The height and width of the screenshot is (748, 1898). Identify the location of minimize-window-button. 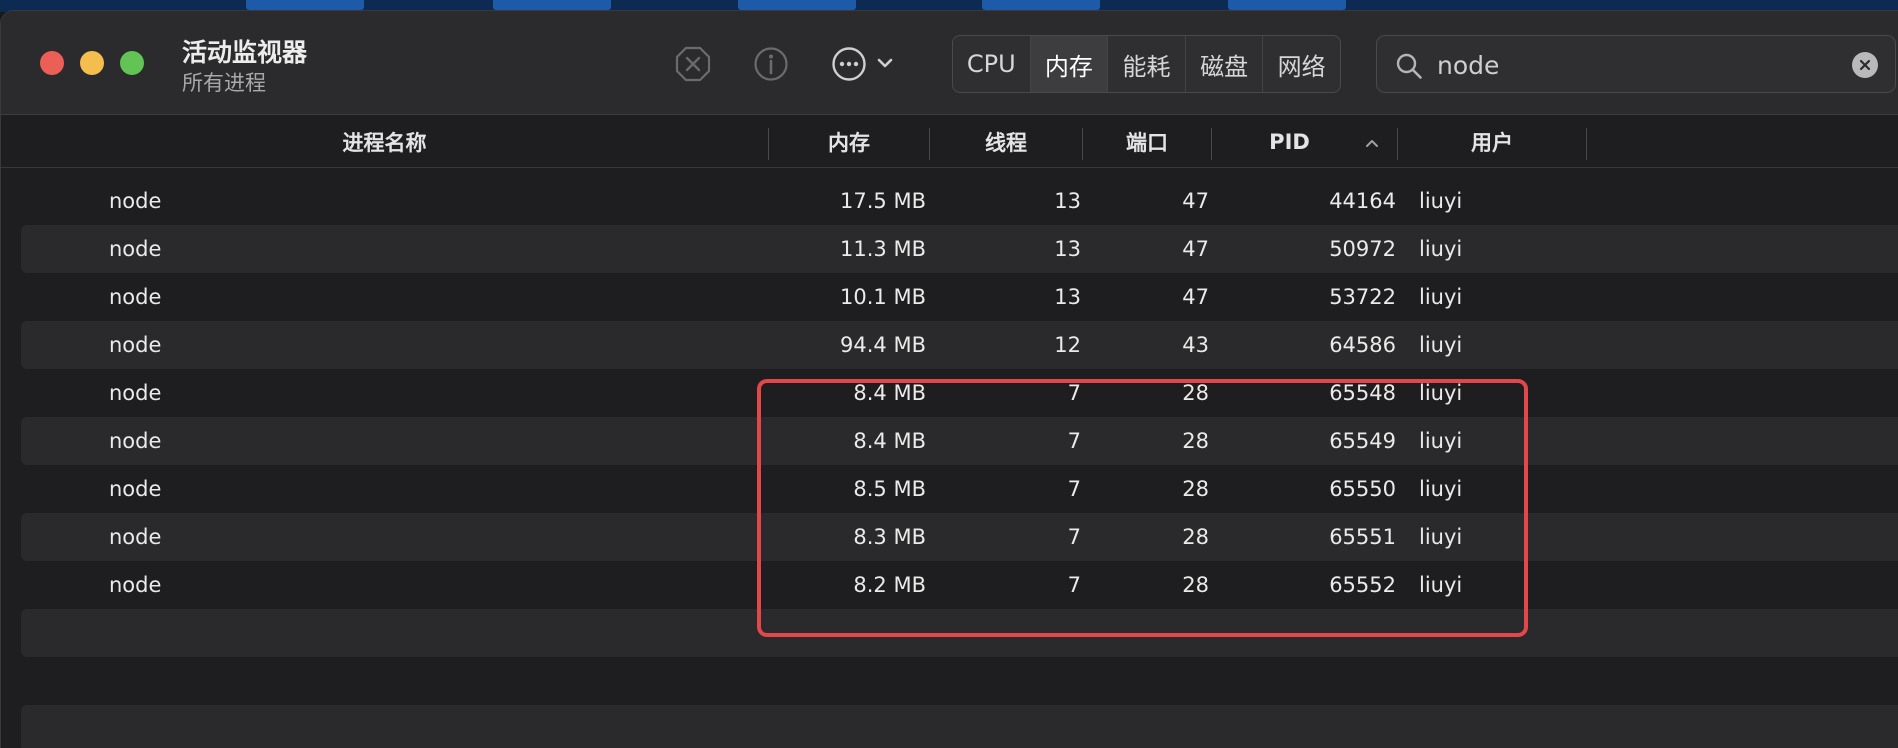
(92, 63).